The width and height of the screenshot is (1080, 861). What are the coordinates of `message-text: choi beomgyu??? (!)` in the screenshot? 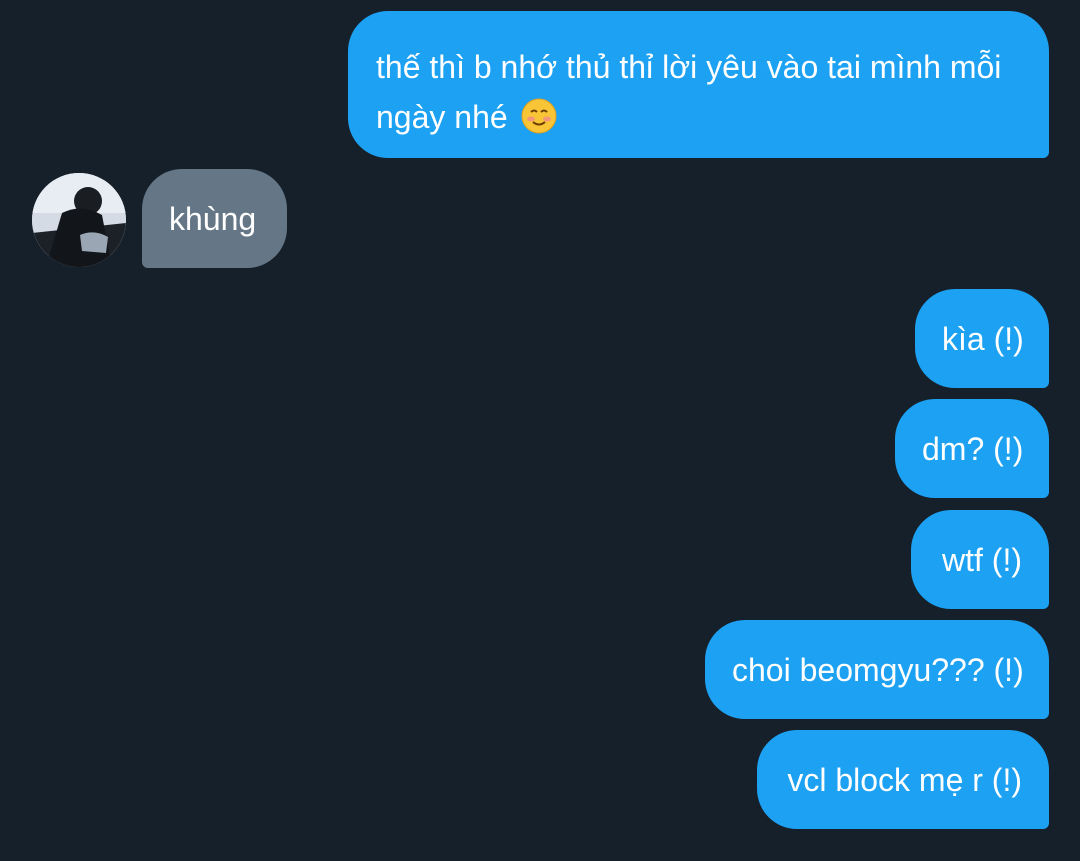 It's located at (878, 670).